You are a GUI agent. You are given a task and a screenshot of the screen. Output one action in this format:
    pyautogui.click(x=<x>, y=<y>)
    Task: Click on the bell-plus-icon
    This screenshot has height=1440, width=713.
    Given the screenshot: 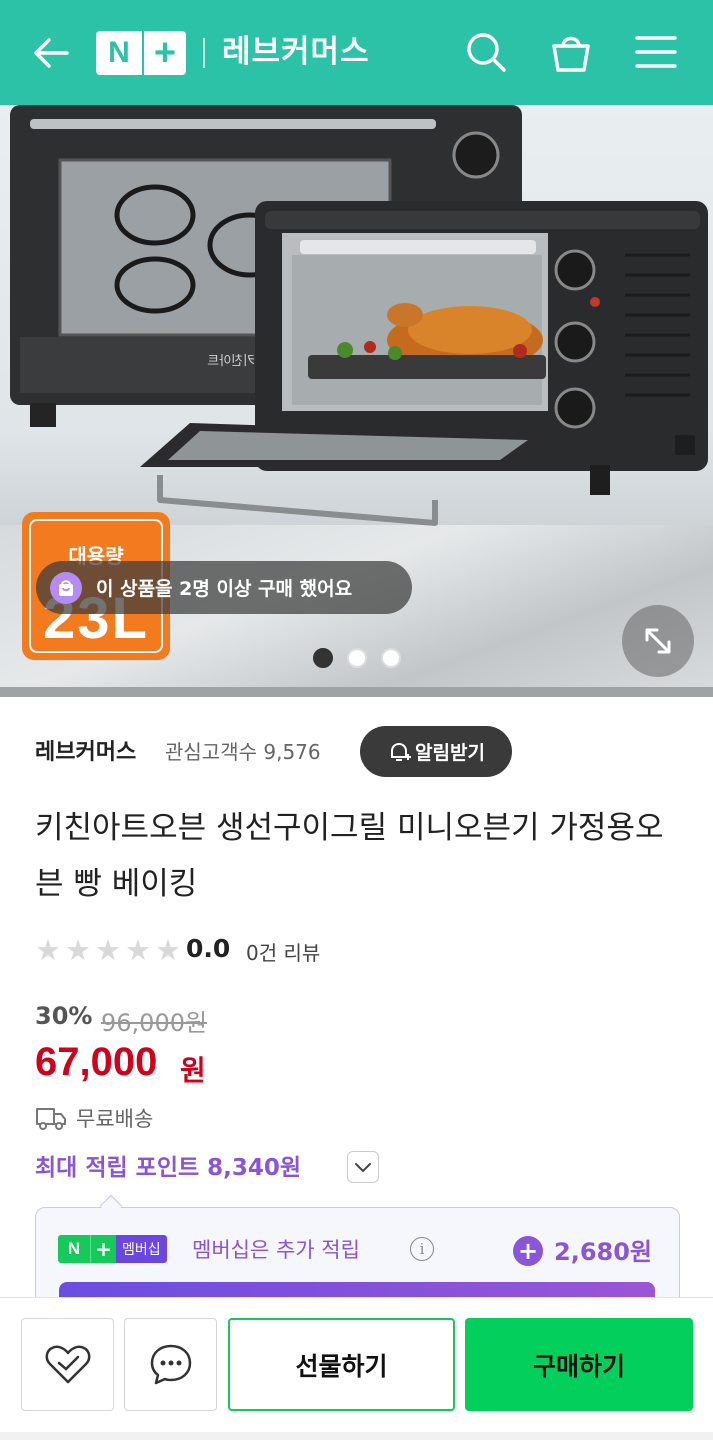 What is the action you would take?
    pyautogui.click(x=401, y=751)
    